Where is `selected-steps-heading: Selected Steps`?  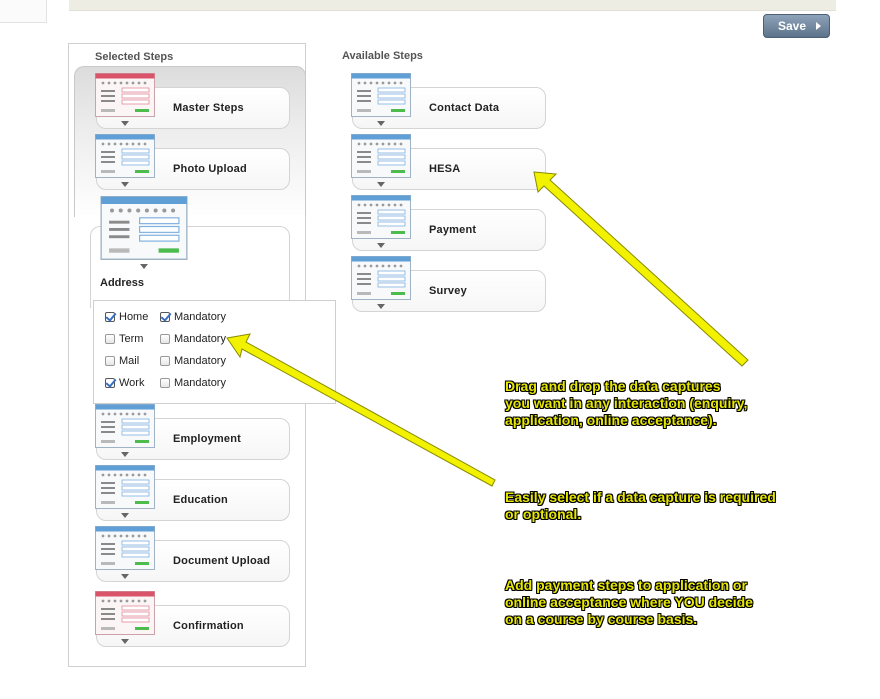
selected-steps-heading: Selected Steps is located at coordinates (134, 57).